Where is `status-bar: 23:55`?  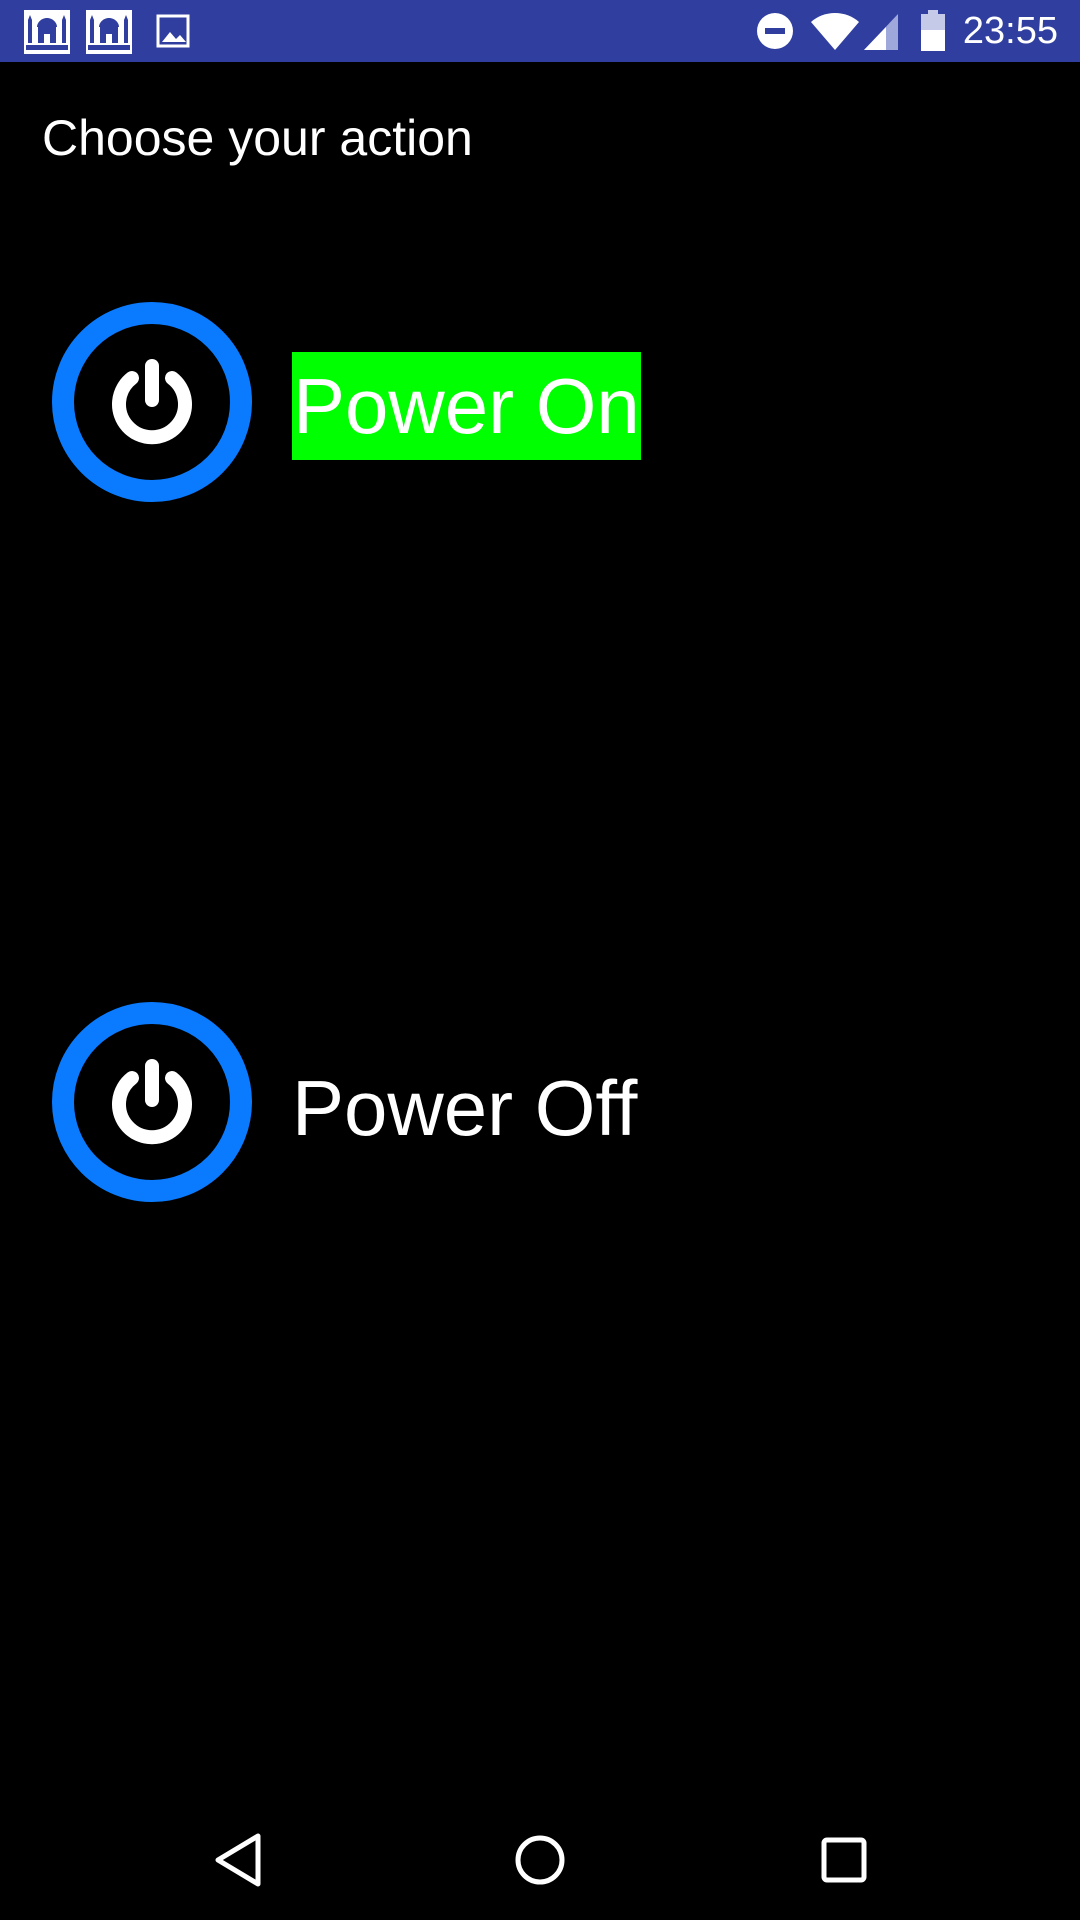 status-bar: 23:55 is located at coordinates (540, 31).